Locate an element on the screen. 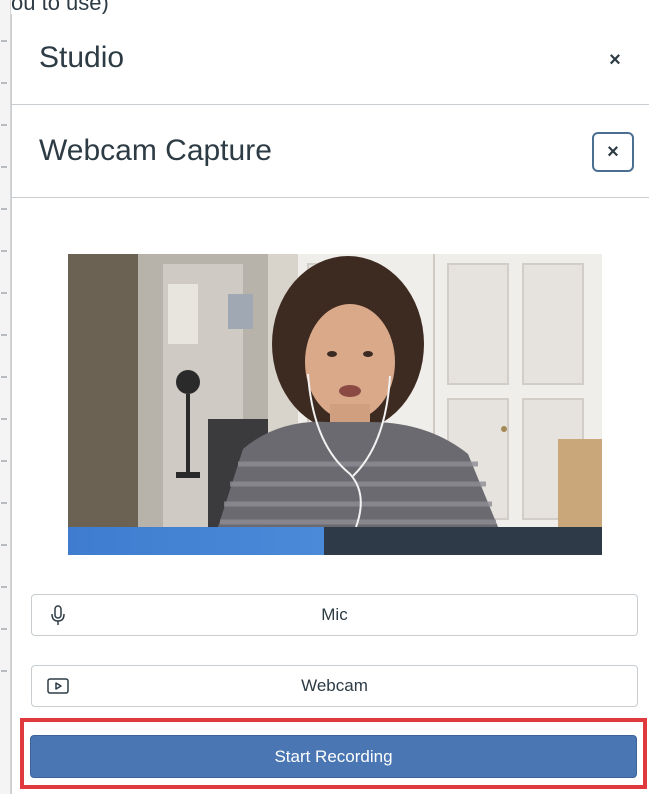 The width and height of the screenshot is (649, 794). tray-title: Studio is located at coordinates (82, 57).